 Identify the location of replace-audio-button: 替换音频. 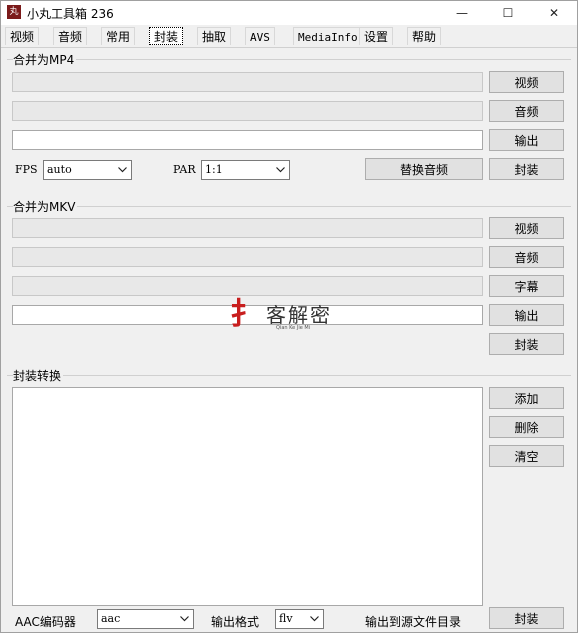
(424, 169).